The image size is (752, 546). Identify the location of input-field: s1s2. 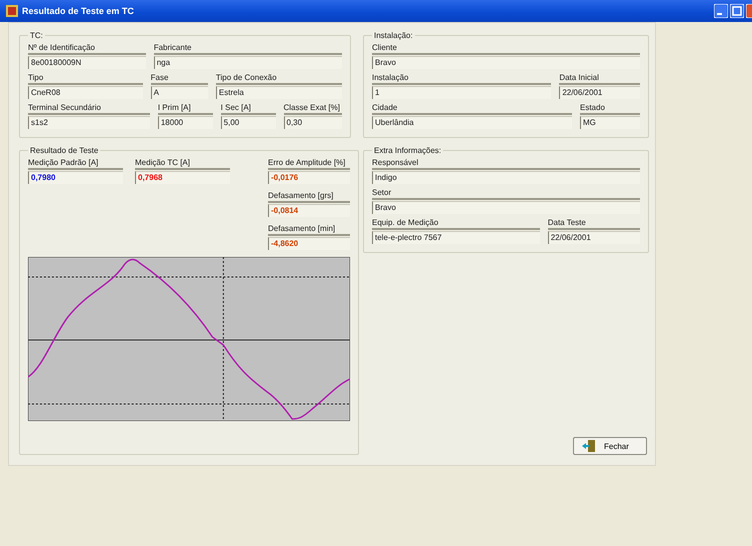
(89, 122).